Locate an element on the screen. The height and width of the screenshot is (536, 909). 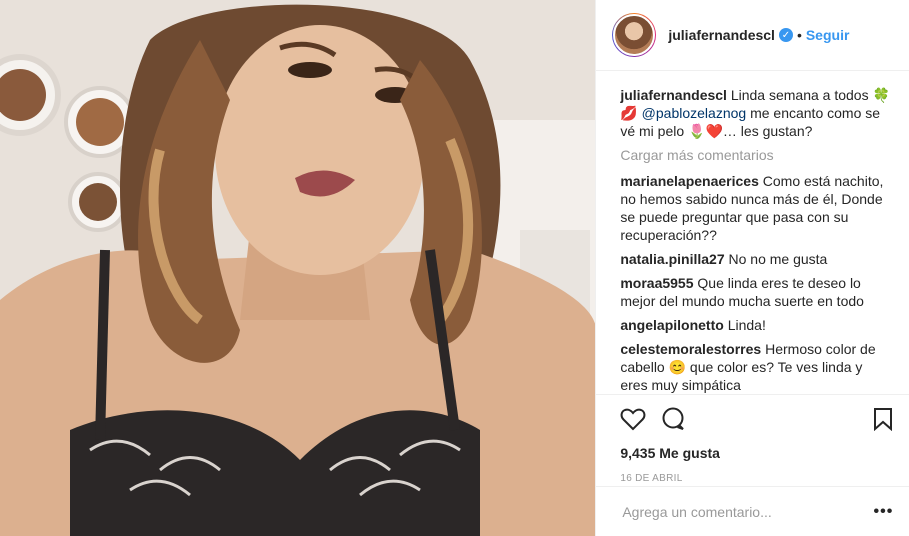
comment-icon is located at coordinates (673, 419).